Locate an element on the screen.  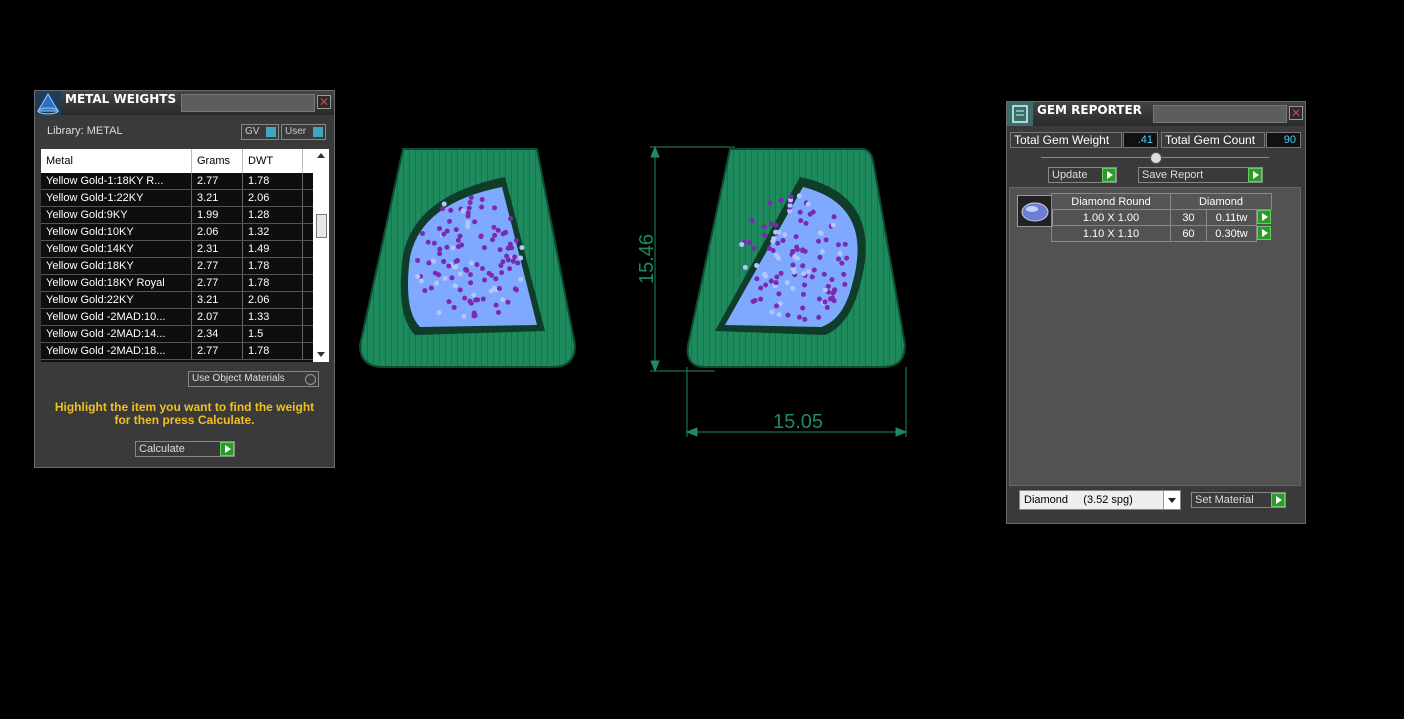
cell-dwt: 1.78 is located at coordinates (272, 266).